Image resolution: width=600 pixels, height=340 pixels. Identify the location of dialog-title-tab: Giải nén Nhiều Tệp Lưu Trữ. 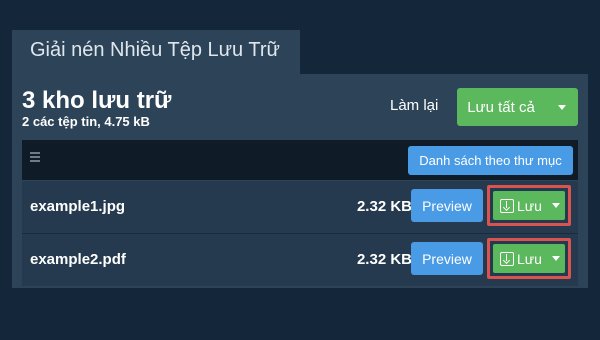
(156, 52).